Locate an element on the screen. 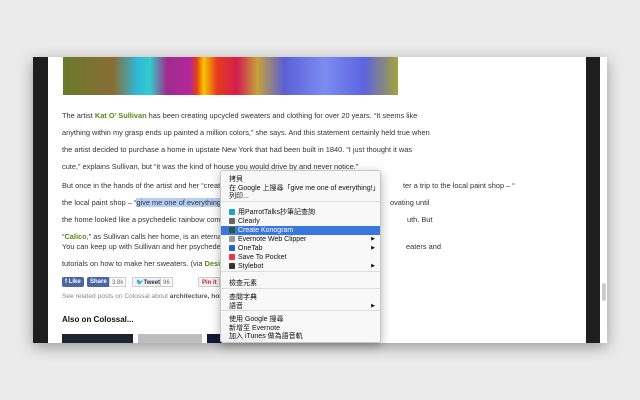 The height and width of the screenshot is (400, 640). menu-item-label: 檢查元素 is located at coordinates (243, 283).